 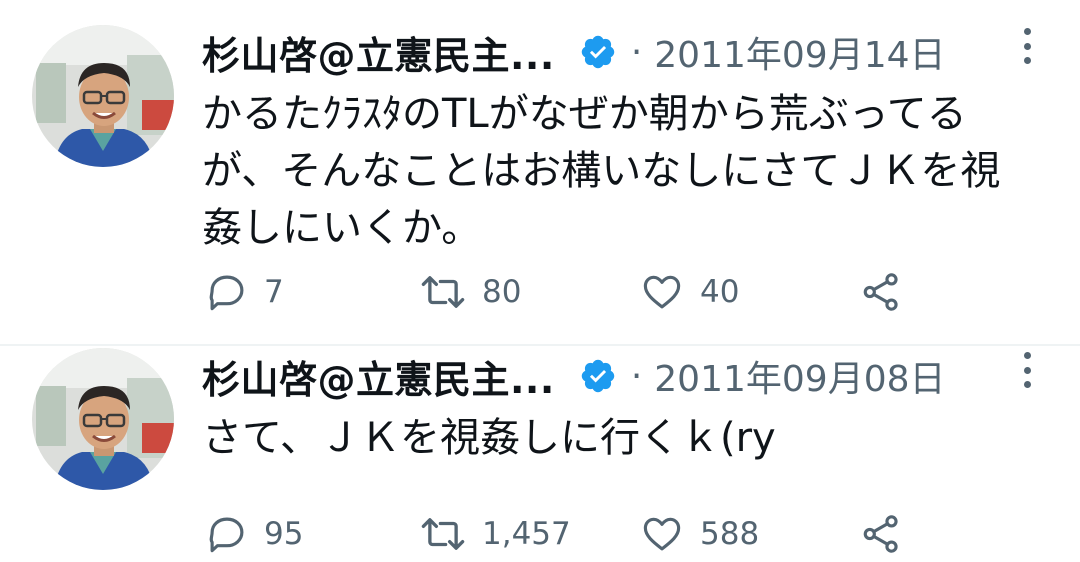 What do you see at coordinates (720, 292) in the screenshot?
I see `like-count: 40` at bounding box center [720, 292].